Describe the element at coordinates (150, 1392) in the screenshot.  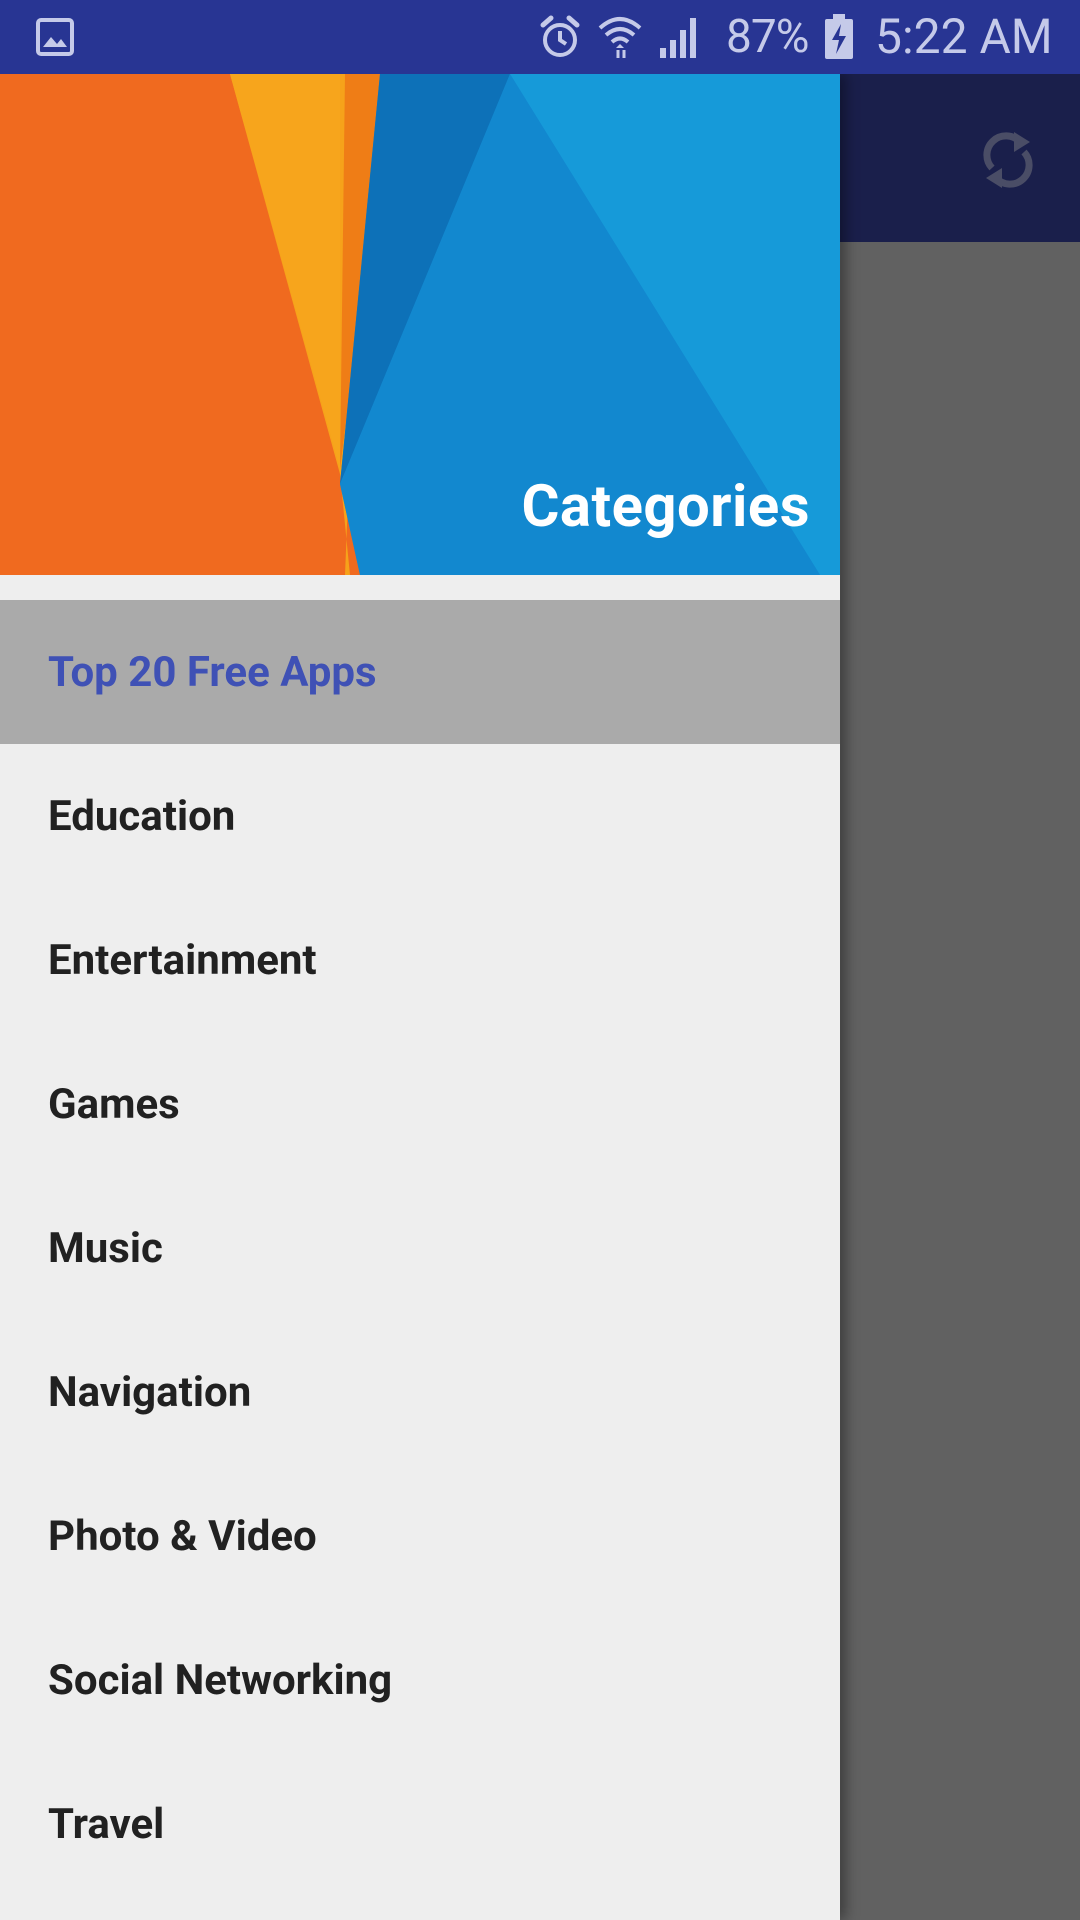
I see `menu-item-label: Navigation` at that location.